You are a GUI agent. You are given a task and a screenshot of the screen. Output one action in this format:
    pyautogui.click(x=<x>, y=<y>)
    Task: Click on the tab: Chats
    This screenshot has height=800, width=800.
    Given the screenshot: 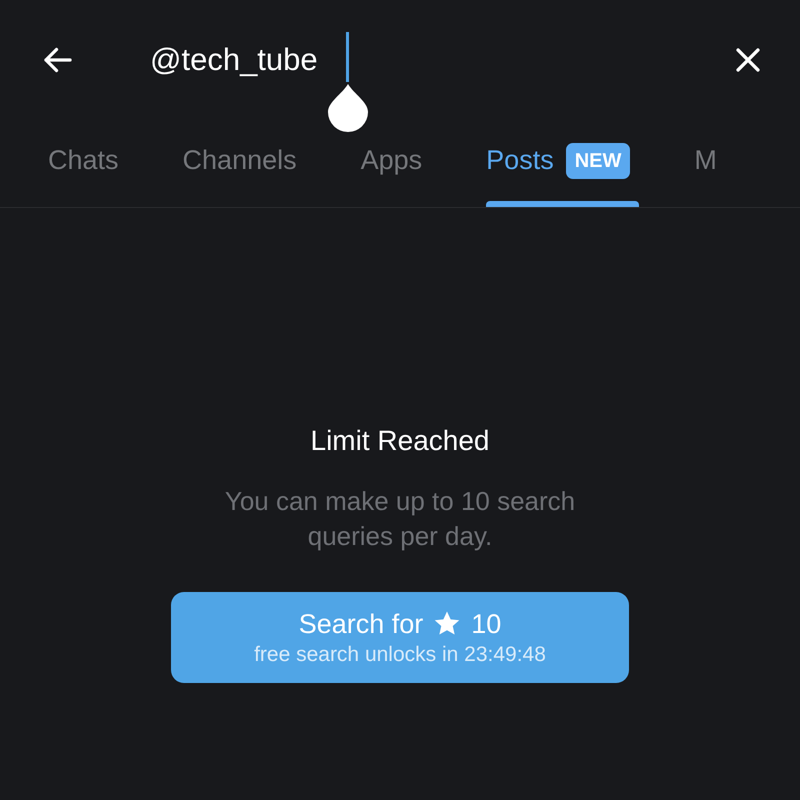 What is the action you would take?
    pyautogui.click(x=83, y=163)
    